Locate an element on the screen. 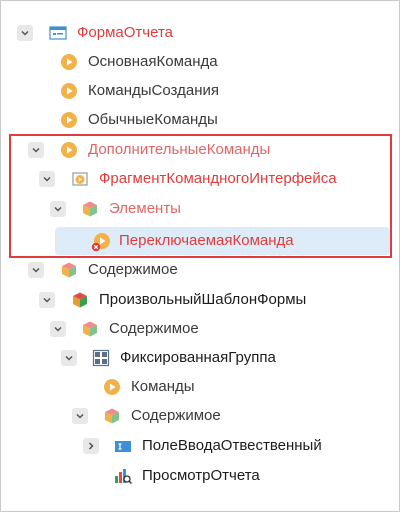  tree-item-forma-otcheta: ФормаОтчета is located at coordinates (200, 33).